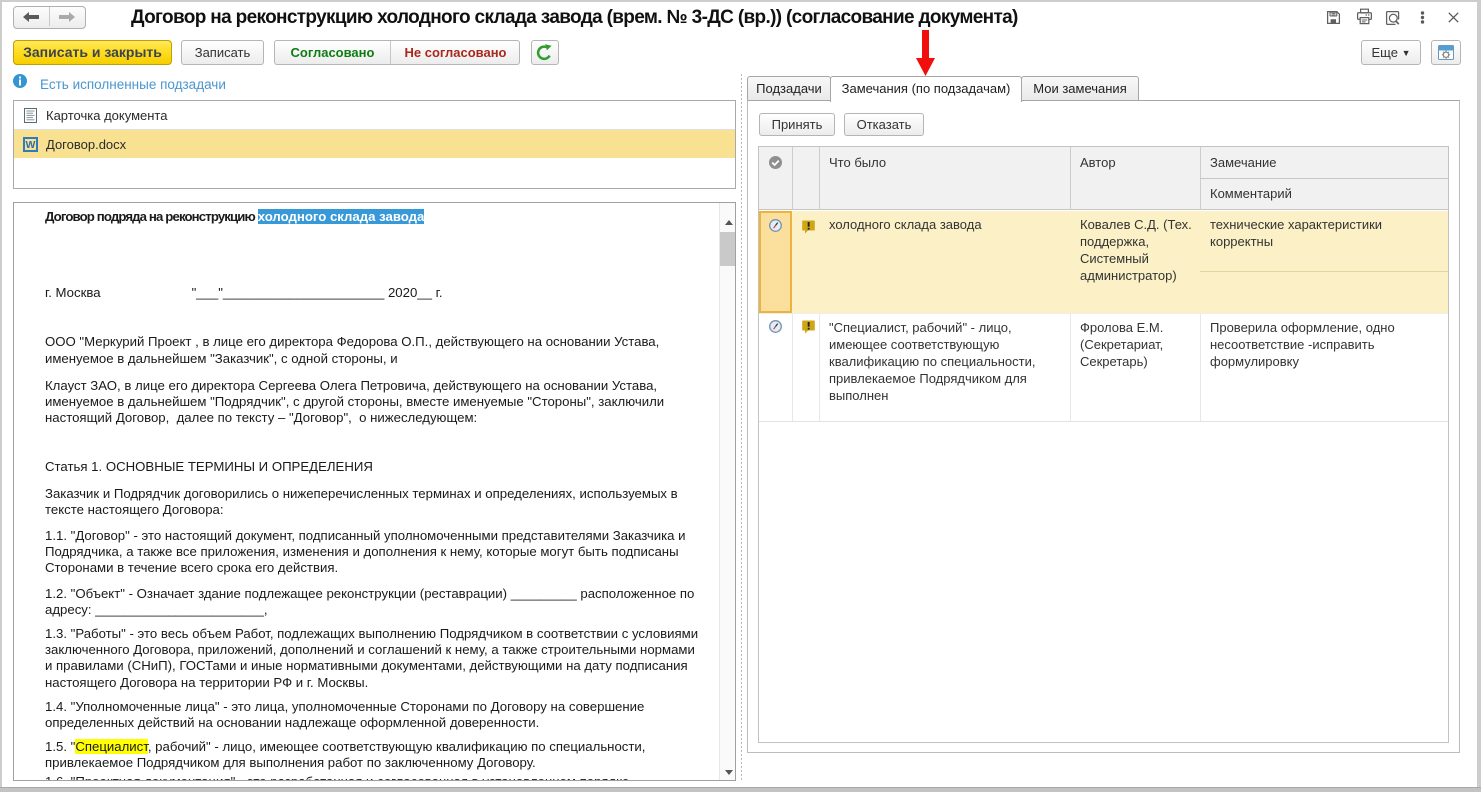 The width and height of the screenshot is (1481, 792). I want to click on svg-text: W, so click(31, 145).